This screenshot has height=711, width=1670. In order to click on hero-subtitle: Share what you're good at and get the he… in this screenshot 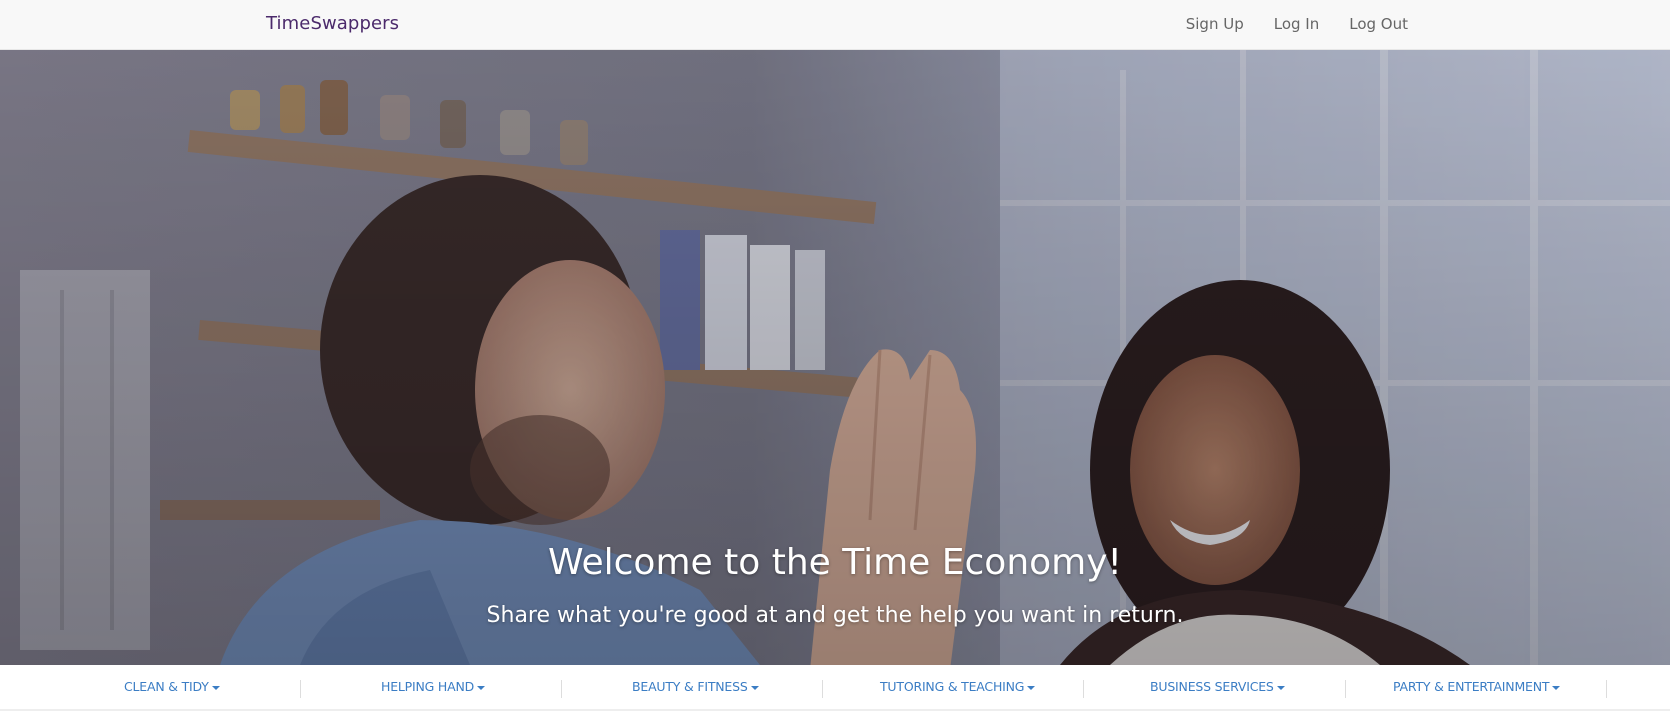, I will do `click(835, 615)`.